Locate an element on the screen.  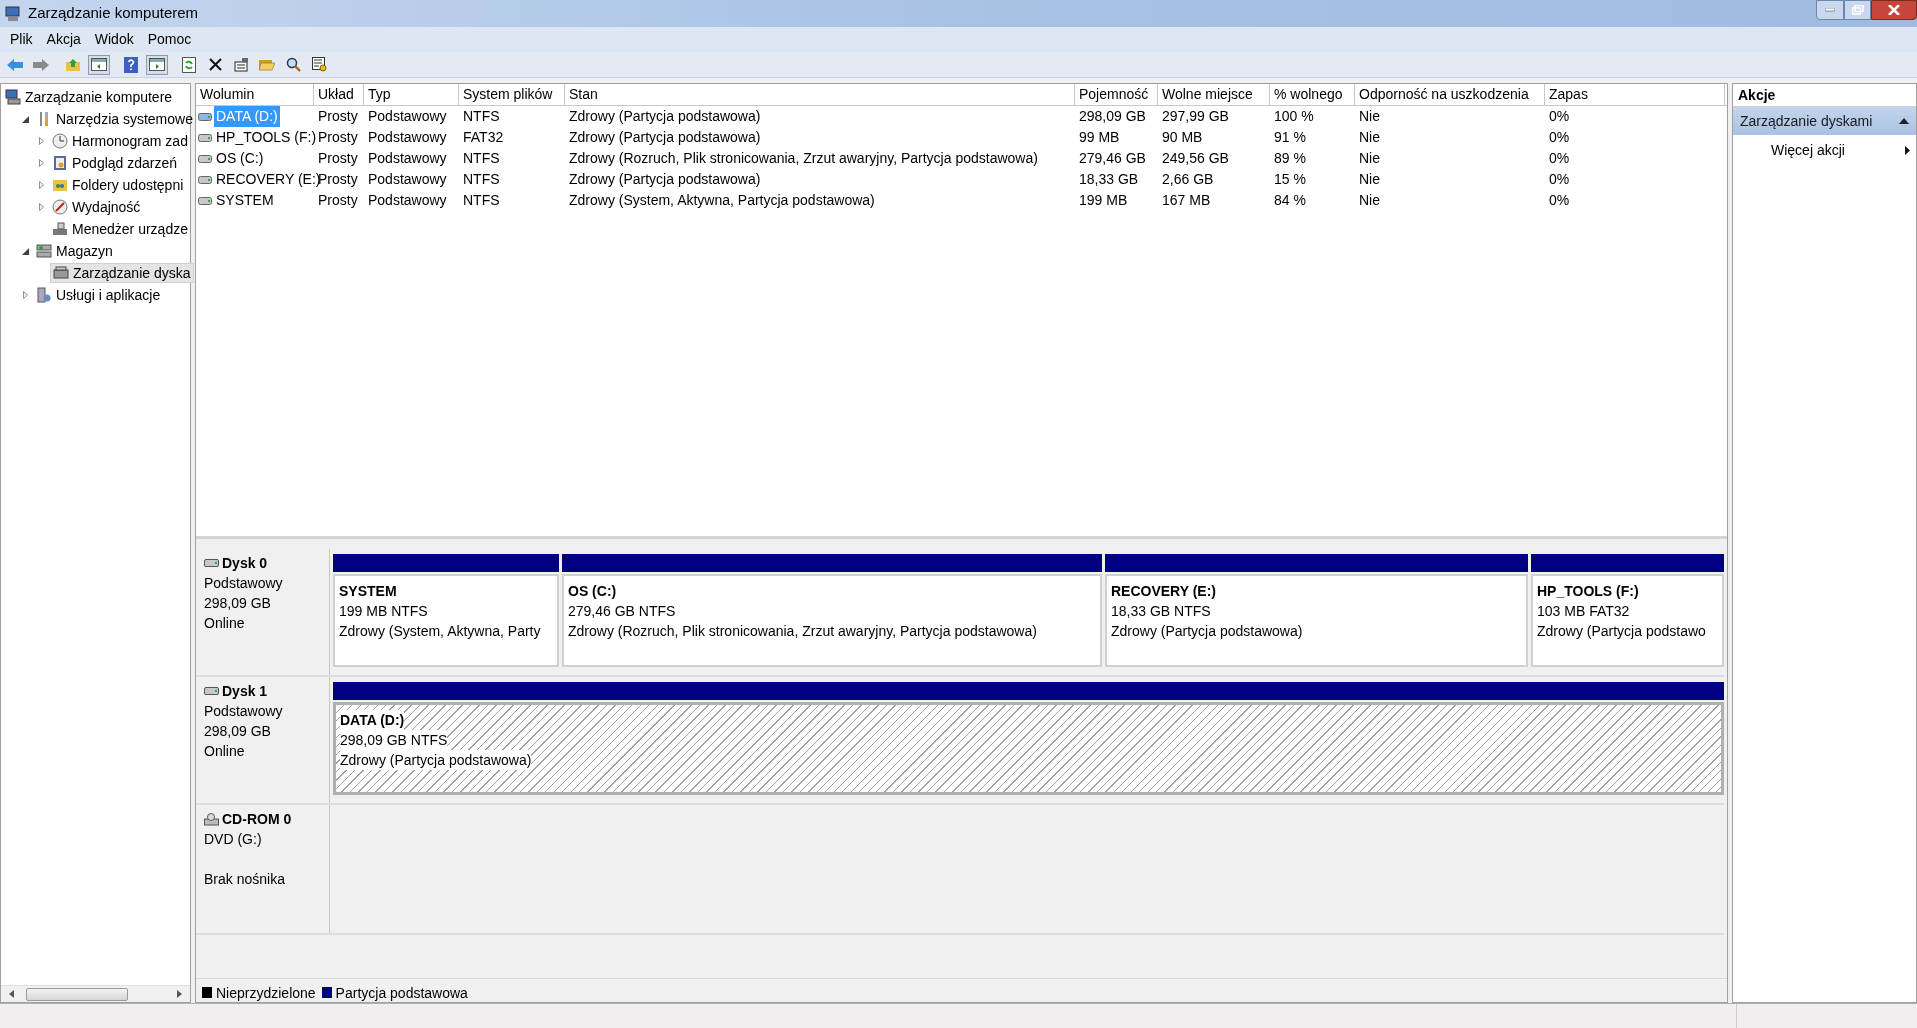
disk-info: DVD (G:) is located at coordinates (233, 839).